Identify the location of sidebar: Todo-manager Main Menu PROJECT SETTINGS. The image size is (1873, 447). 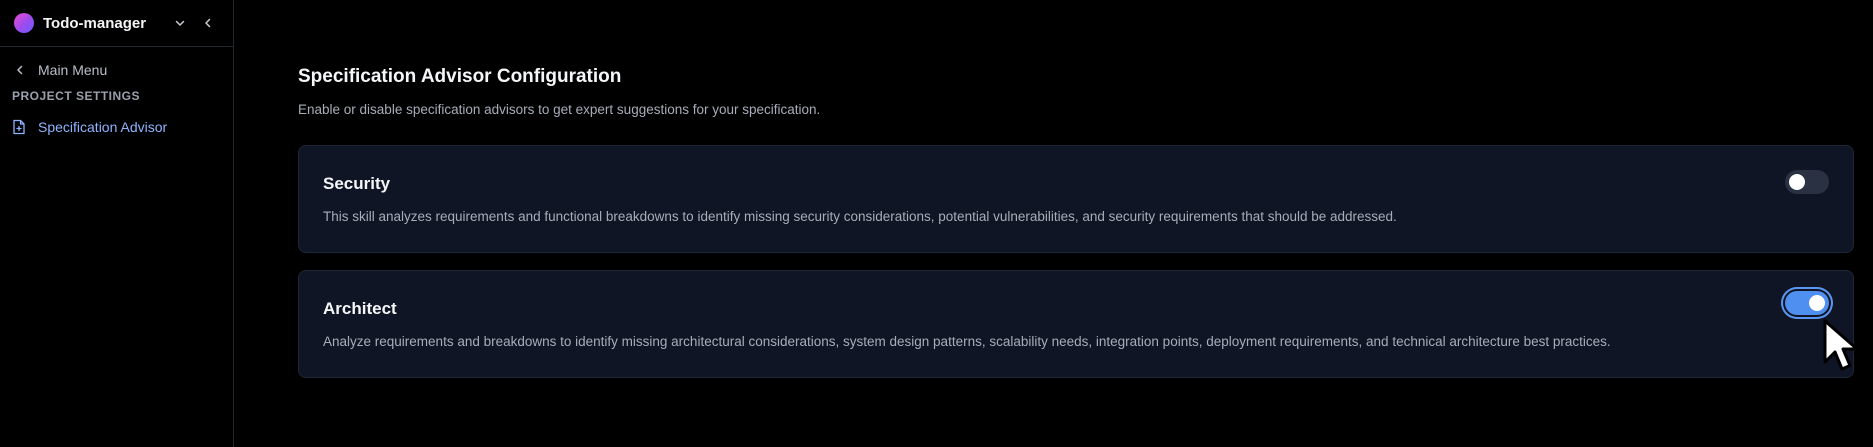
(117, 223).